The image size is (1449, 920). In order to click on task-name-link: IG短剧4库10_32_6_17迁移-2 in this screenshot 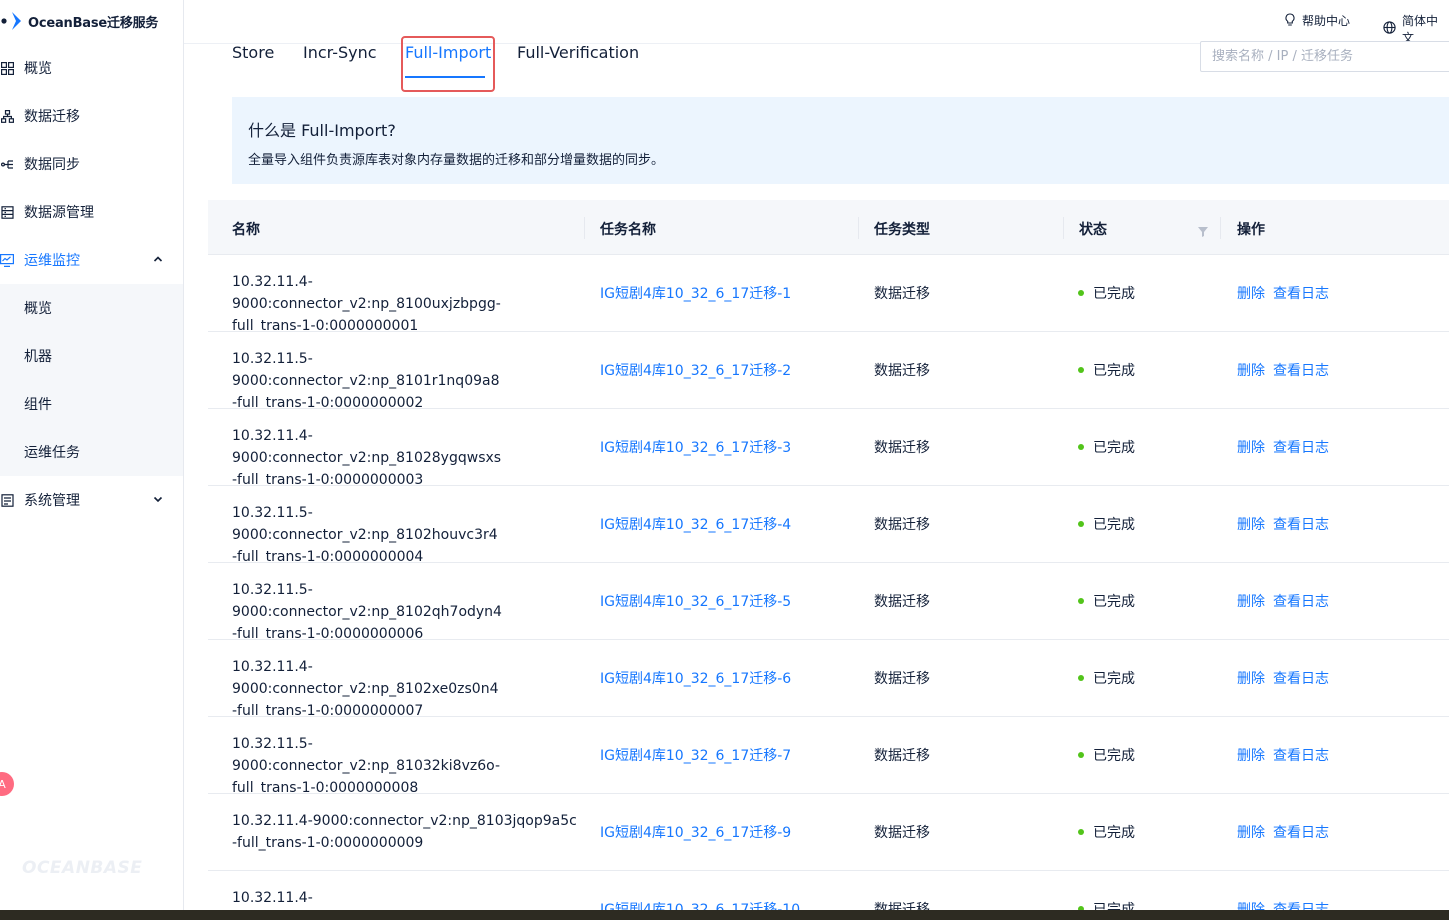, I will do `click(695, 370)`.